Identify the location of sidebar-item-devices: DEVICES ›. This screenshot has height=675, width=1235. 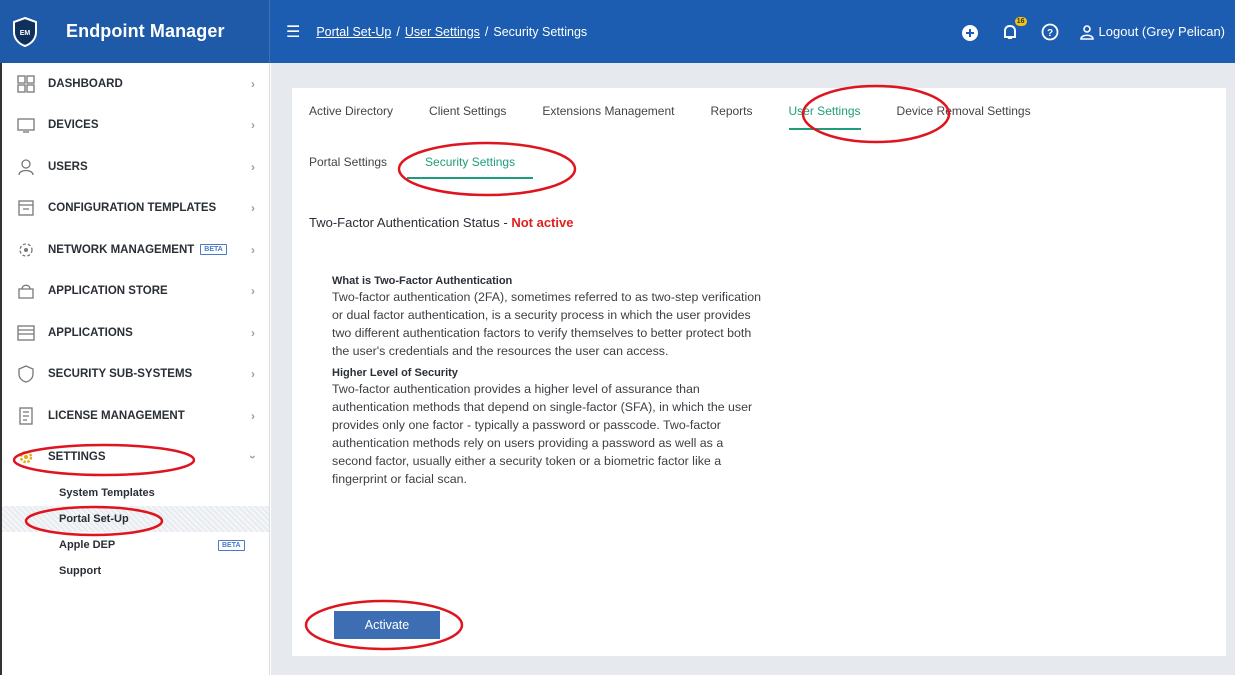
(135, 126).